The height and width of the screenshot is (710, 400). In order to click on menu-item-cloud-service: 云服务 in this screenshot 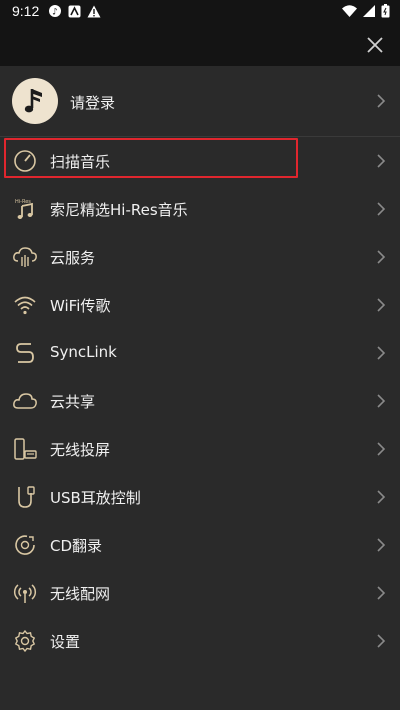, I will do `click(200, 257)`.